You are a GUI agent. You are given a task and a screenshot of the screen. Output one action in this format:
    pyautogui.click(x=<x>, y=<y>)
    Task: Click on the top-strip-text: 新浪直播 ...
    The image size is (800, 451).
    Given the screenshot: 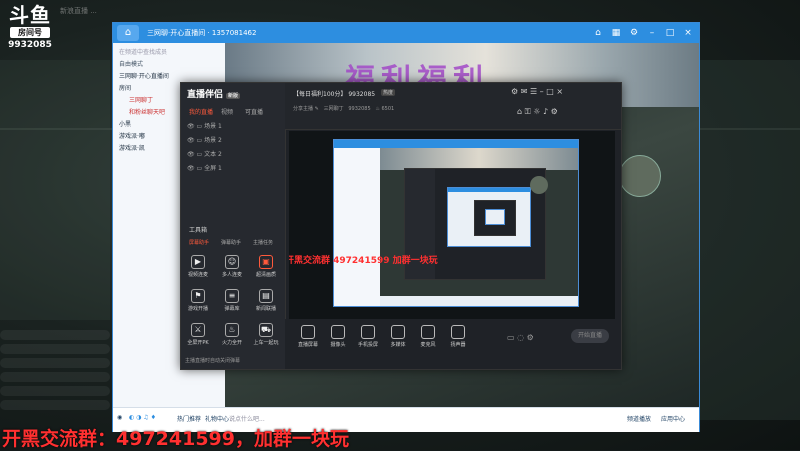 What is the action you would take?
    pyautogui.click(x=78, y=11)
    